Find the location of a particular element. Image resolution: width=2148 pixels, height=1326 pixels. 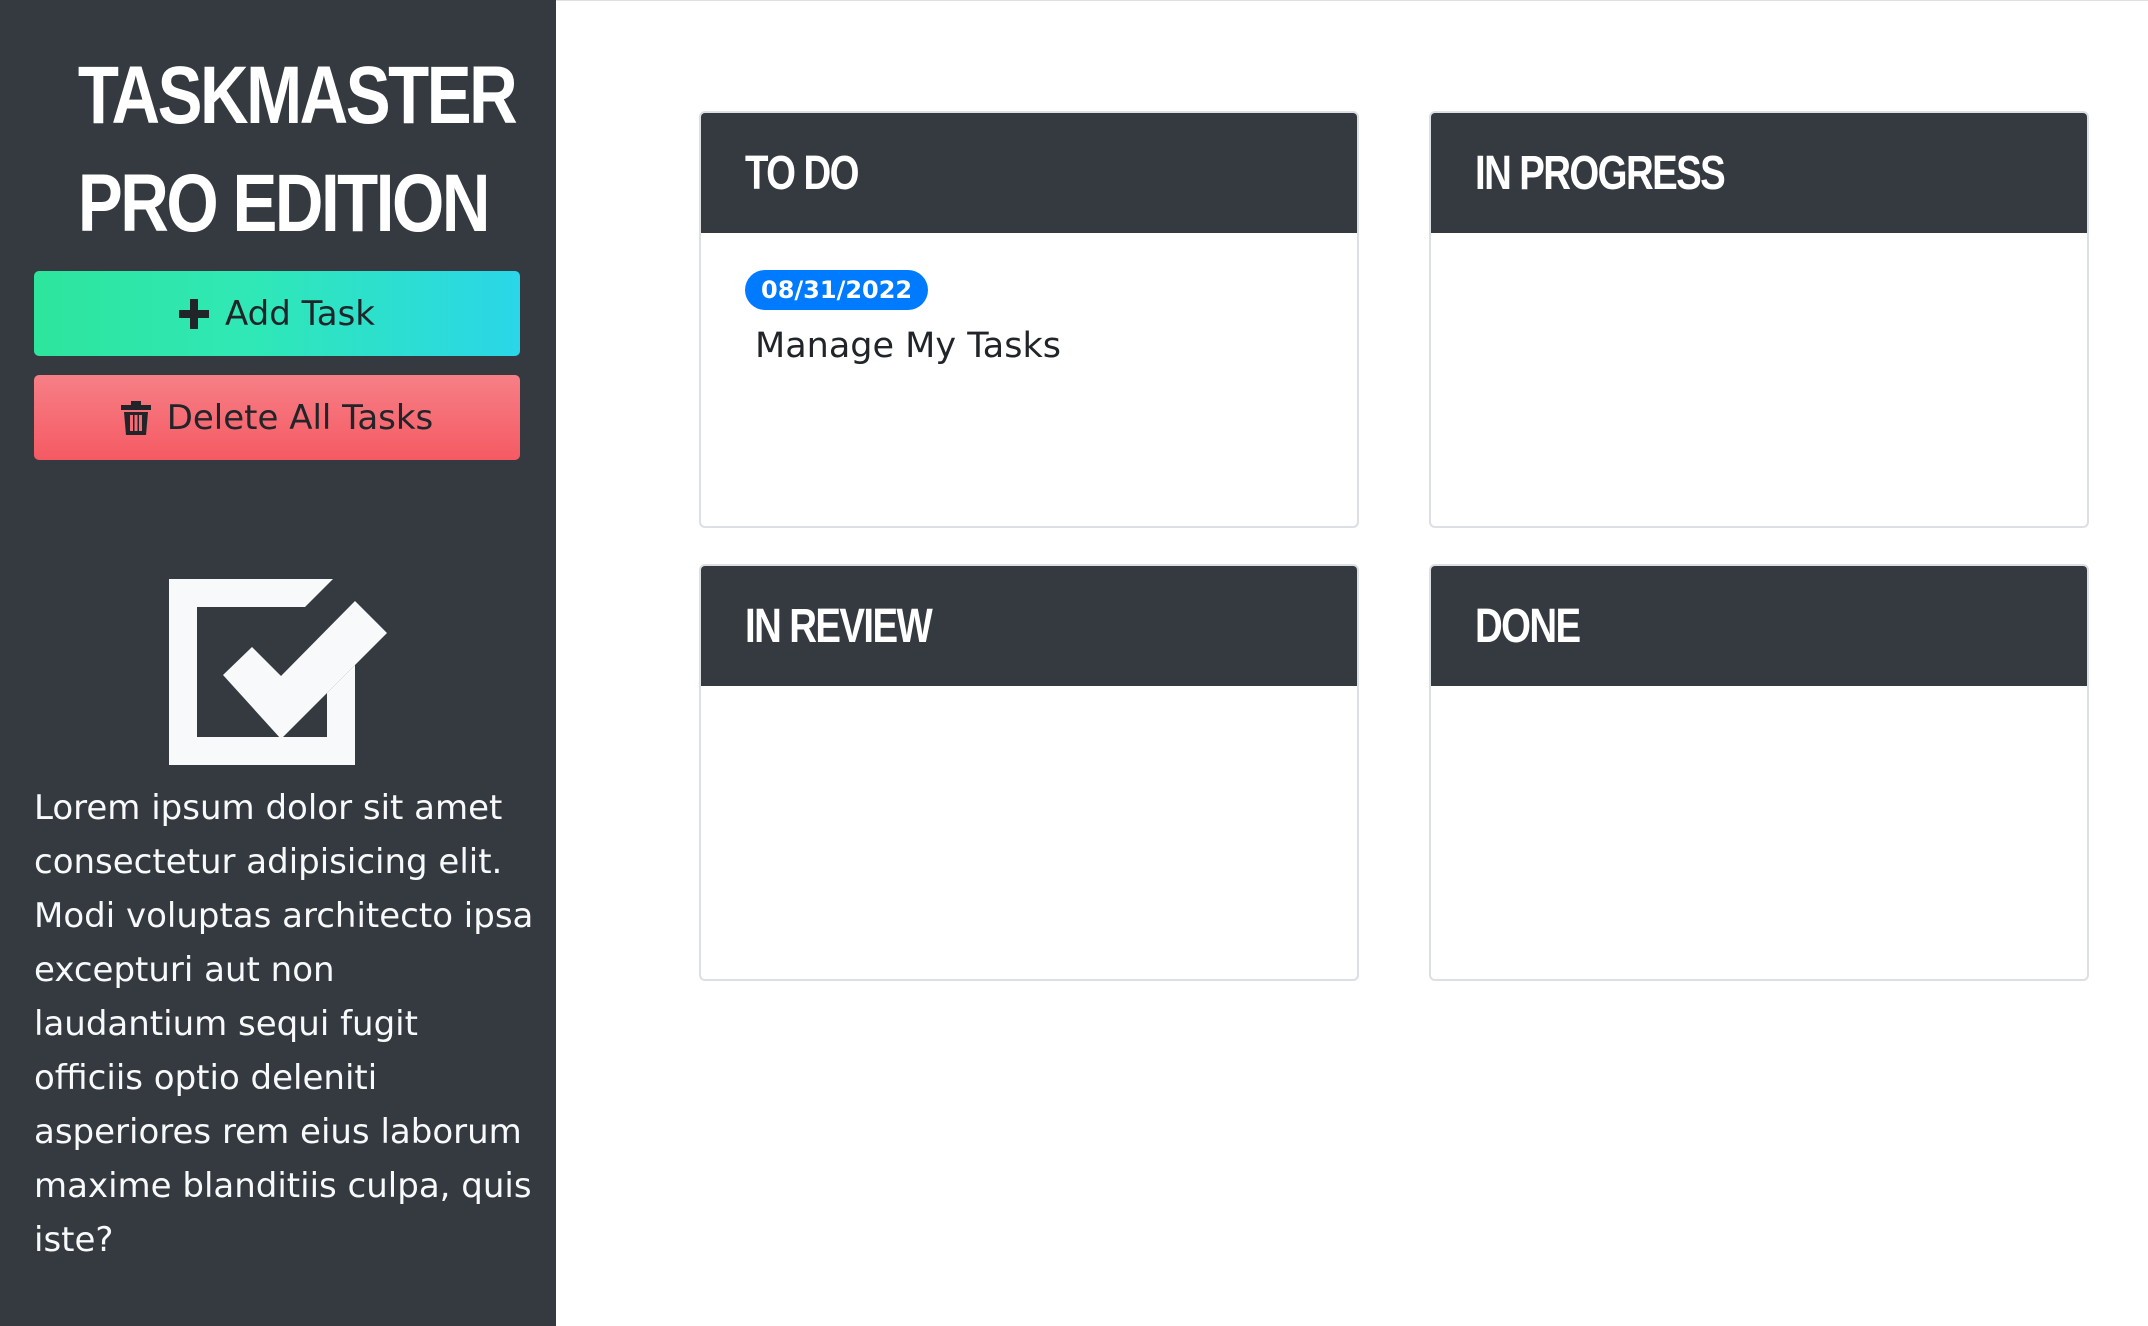

column-todo: TO DO 08/31/2022 Manage My Tasks is located at coordinates (1029, 319).